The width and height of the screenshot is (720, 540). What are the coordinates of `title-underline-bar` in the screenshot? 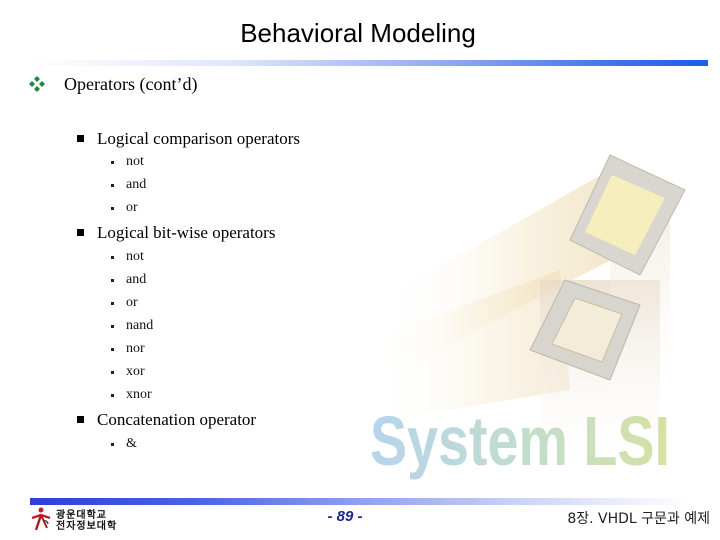 It's located at (369, 63).